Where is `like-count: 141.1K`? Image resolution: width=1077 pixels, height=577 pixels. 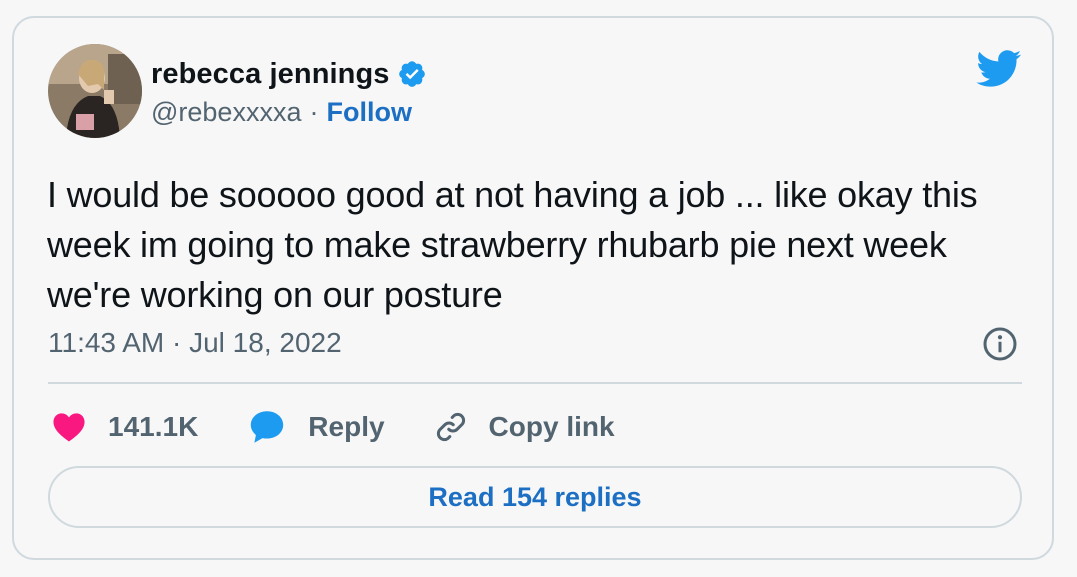
like-count: 141.1K is located at coordinates (153, 426).